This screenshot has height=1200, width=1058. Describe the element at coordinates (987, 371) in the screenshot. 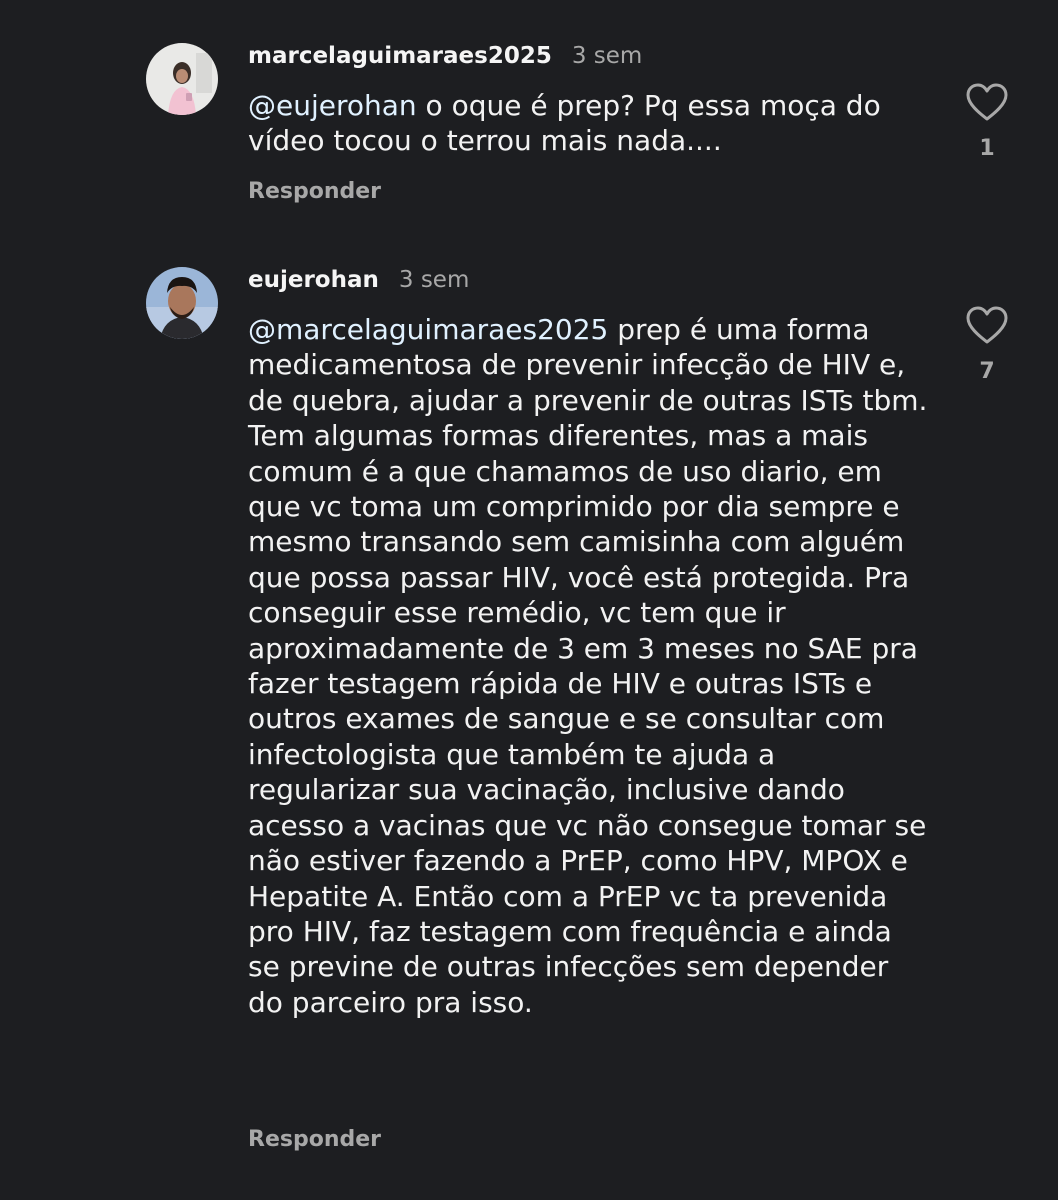

I see `like-count: 7` at that location.